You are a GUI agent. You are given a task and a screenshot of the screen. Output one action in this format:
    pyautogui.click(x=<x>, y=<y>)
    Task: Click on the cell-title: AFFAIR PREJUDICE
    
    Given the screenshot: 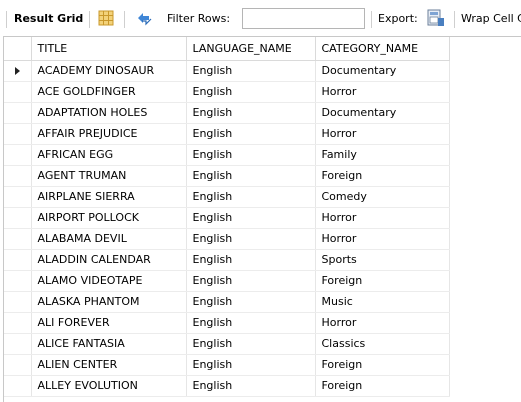 What is the action you would take?
    pyautogui.click(x=109, y=134)
    